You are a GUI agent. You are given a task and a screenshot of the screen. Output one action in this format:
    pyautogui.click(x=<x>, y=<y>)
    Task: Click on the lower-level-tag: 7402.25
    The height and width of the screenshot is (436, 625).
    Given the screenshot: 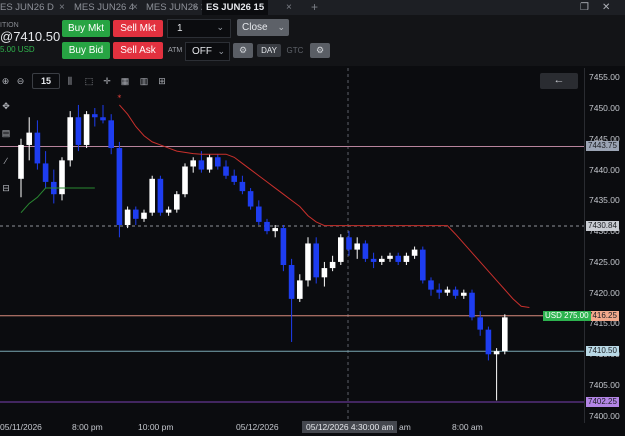 What is the action you would take?
    pyautogui.click(x=602, y=401)
    